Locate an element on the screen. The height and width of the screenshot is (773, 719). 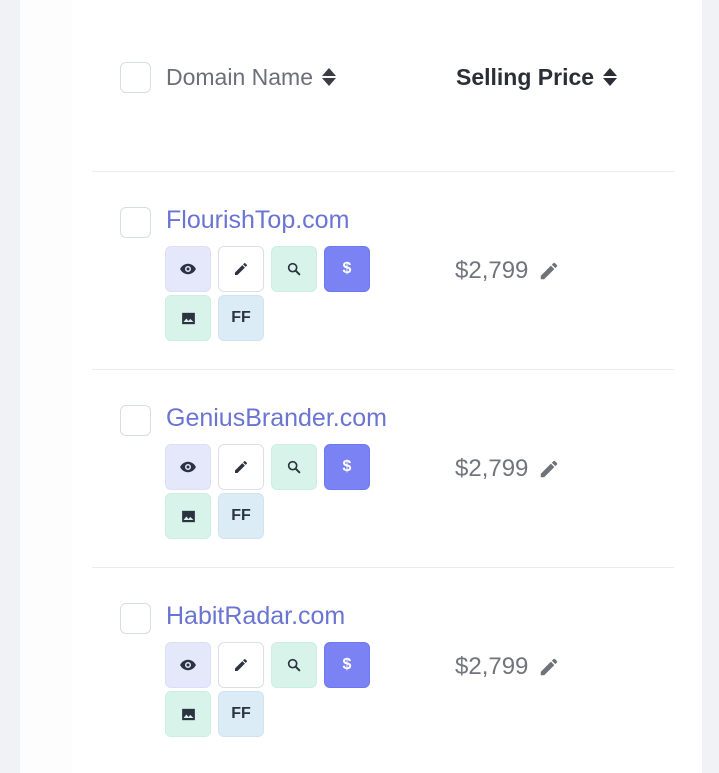
domain-link: FlourishTop.com is located at coordinates (257, 220).